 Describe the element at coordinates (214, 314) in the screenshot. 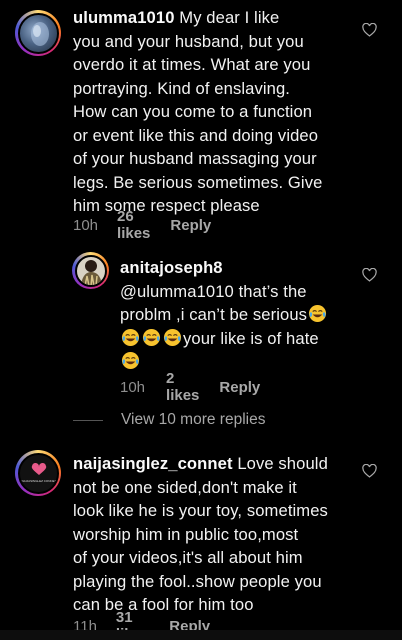

I see `comment-text-line: problm ,i can’t be serious` at that location.